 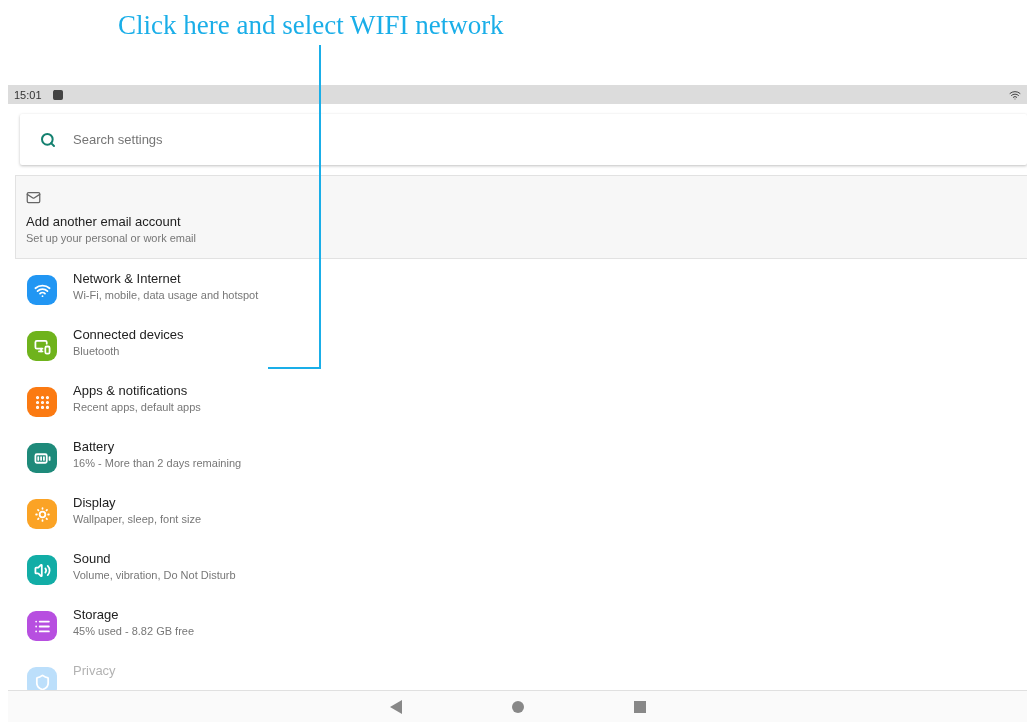 I want to click on status-time: 15:01, so click(x=28, y=94).